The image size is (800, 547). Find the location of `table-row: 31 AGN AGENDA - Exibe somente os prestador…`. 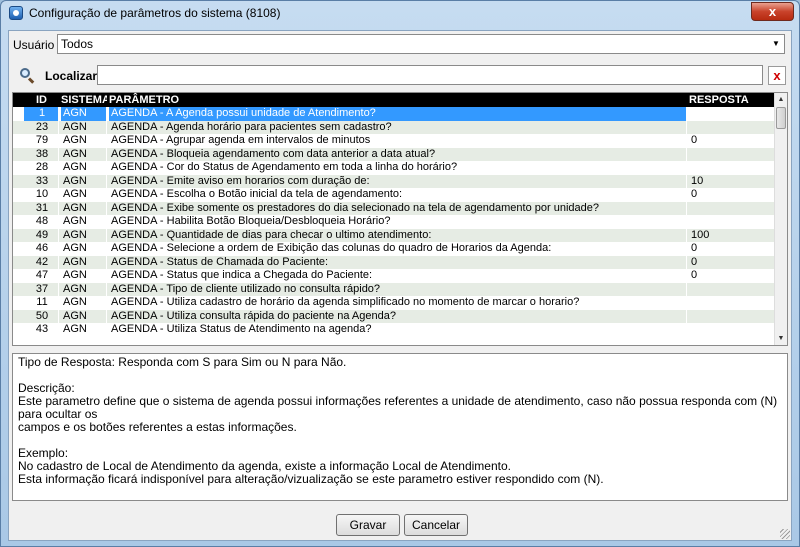

table-row: 31 AGN AGENDA - Exibe somente os prestador… is located at coordinates (394, 208).